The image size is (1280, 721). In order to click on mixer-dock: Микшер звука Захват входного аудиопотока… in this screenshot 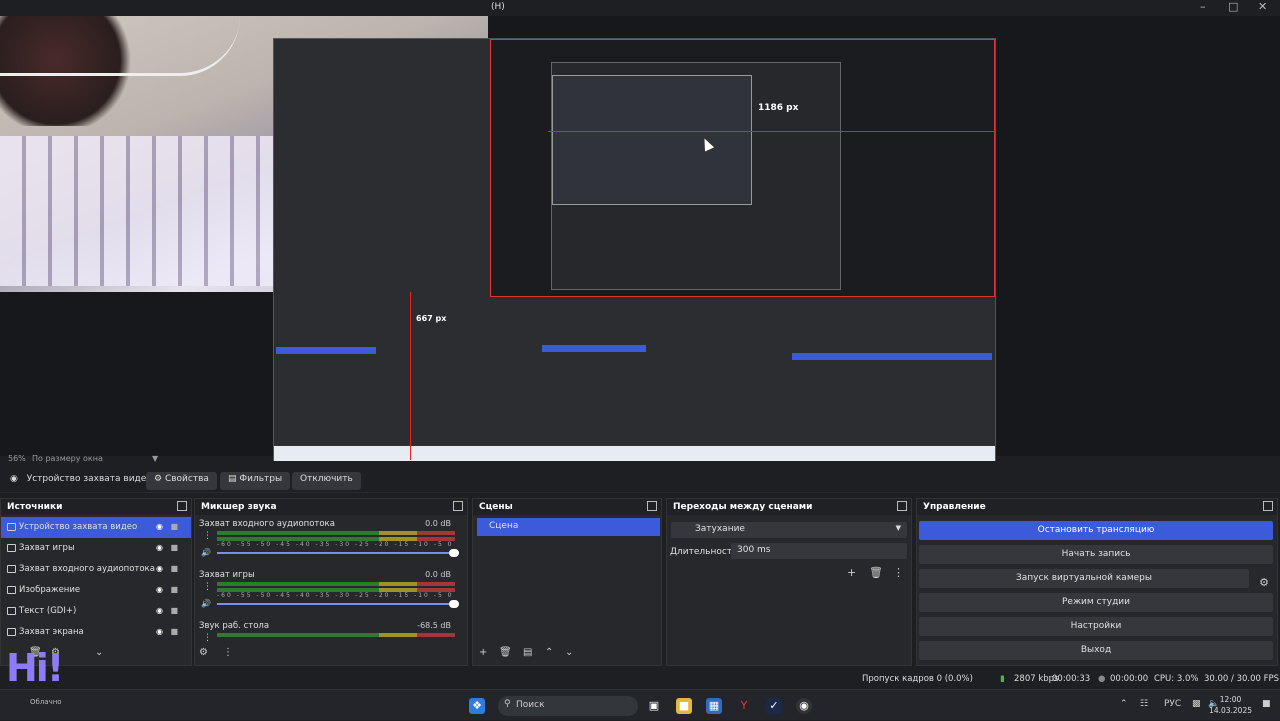, I will do `click(331, 582)`.